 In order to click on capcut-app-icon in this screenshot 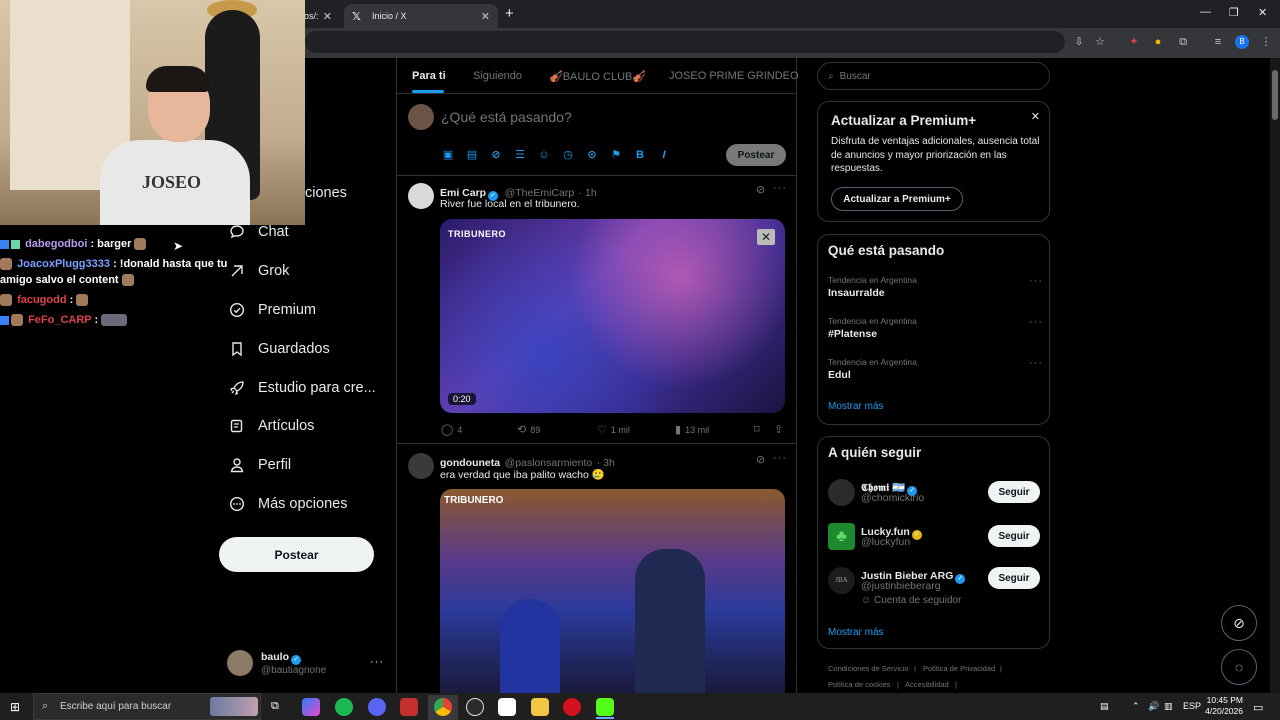, I will do `click(507, 707)`.